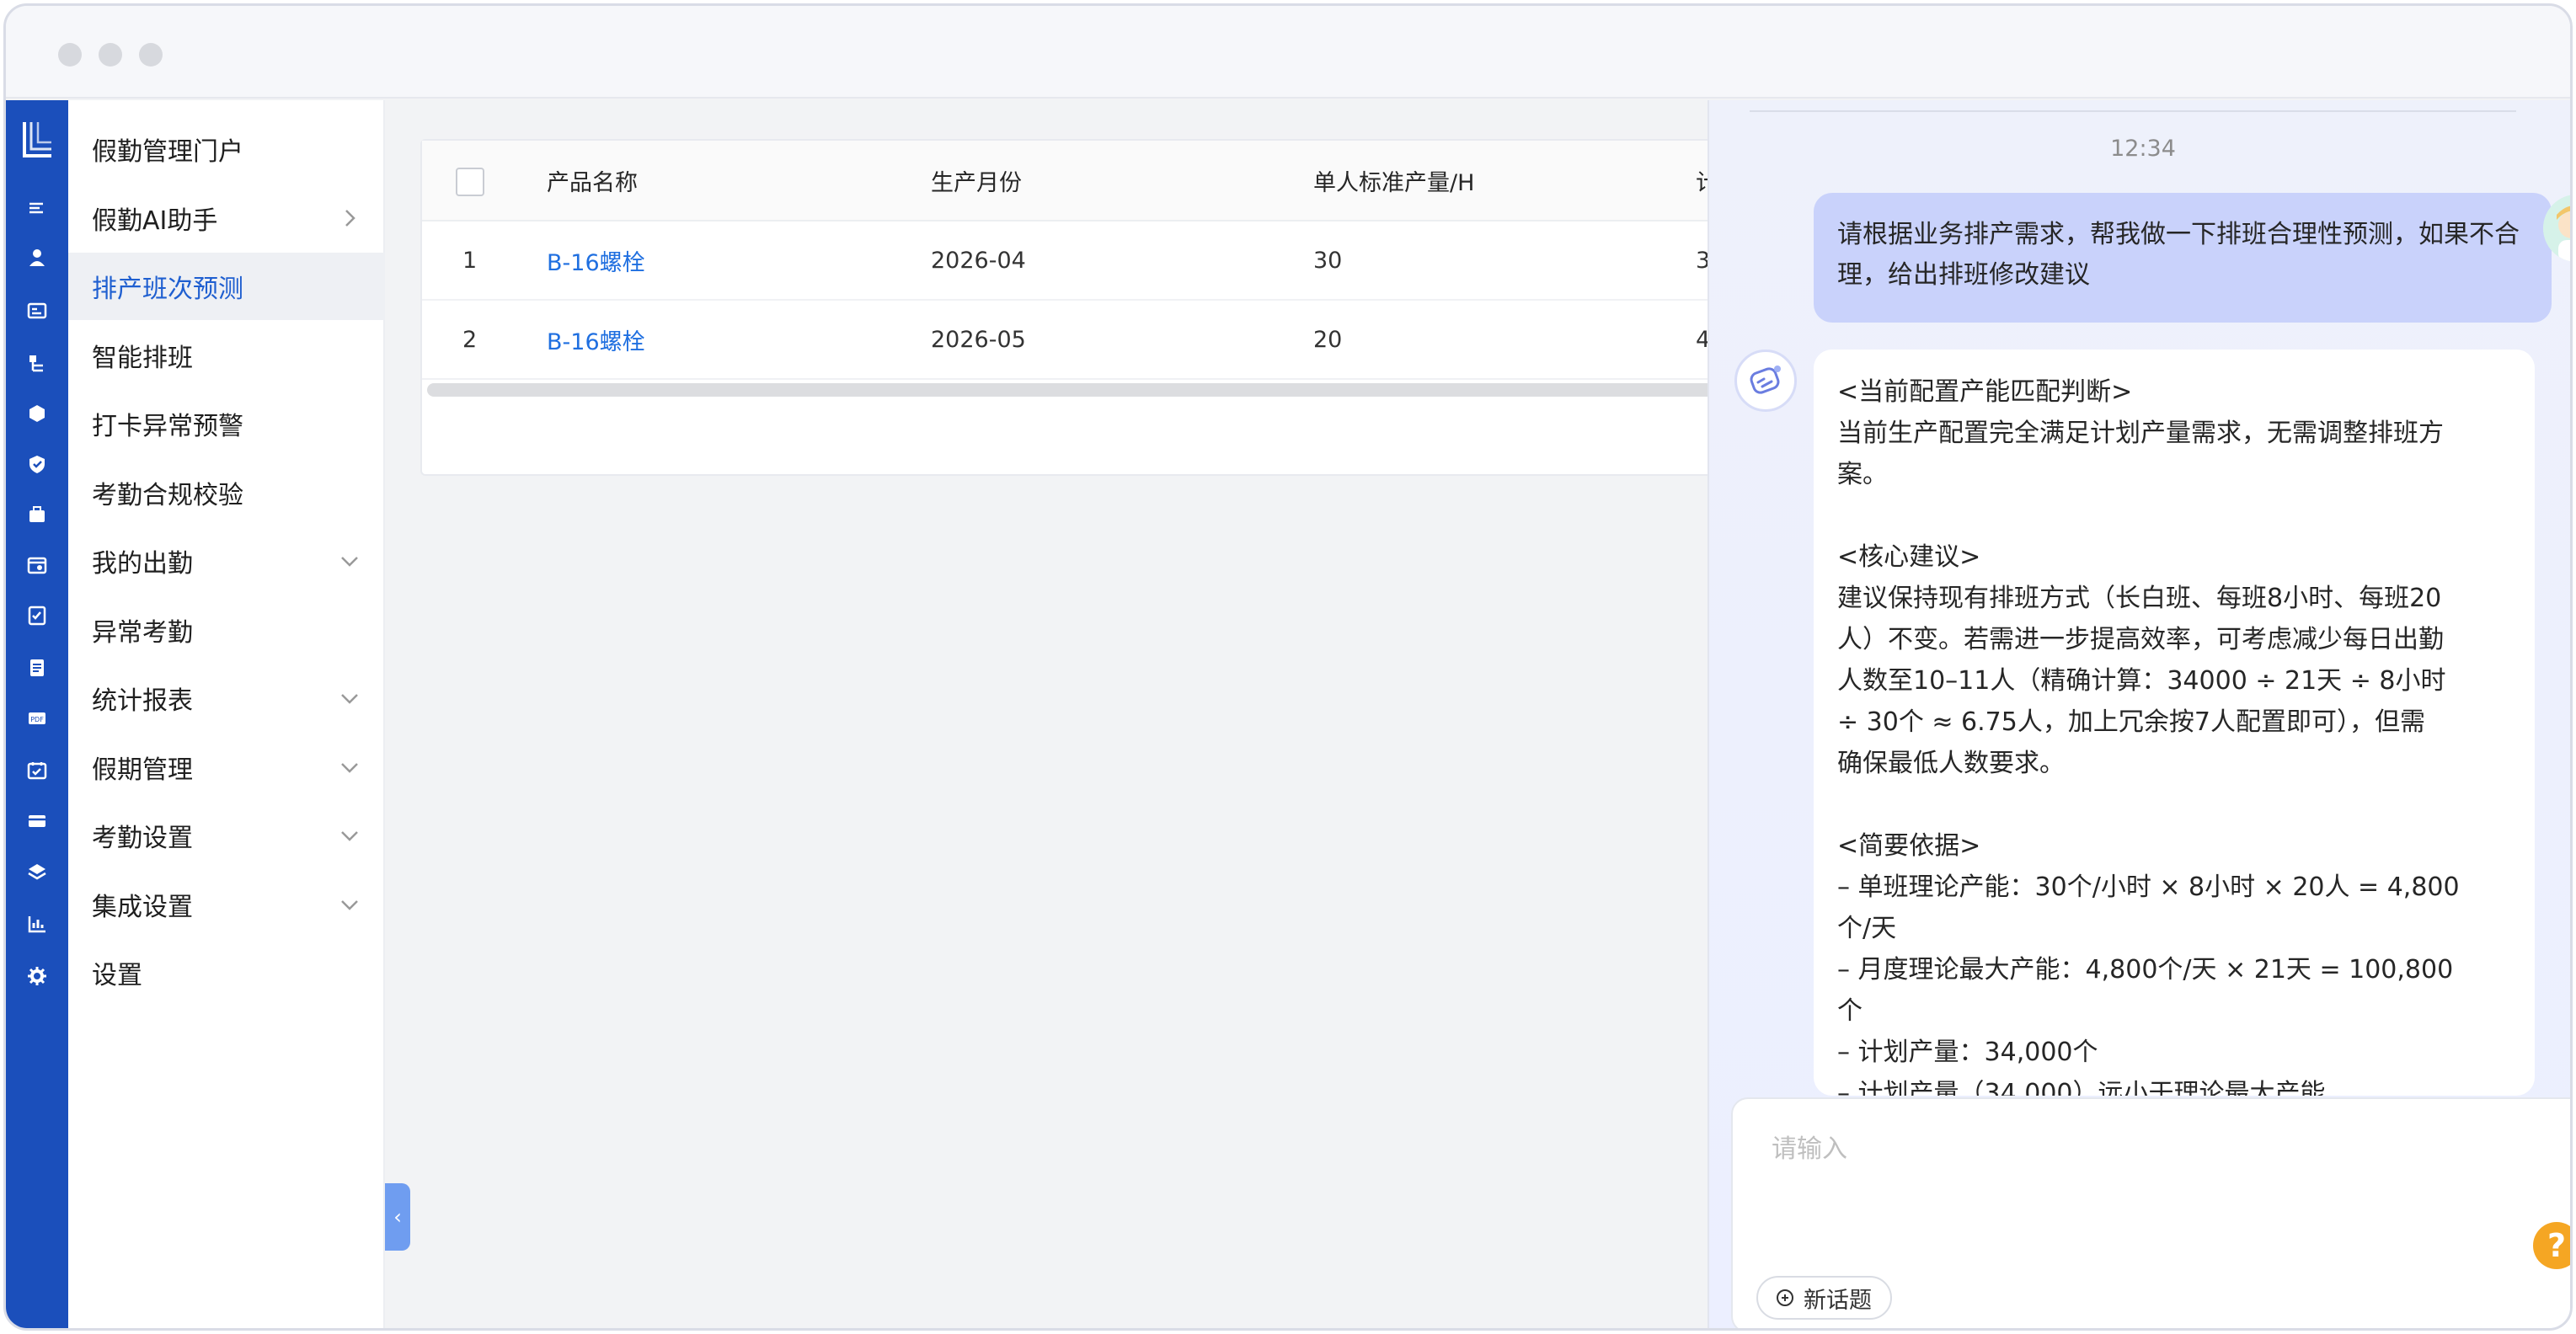  Describe the element at coordinates (151, 55) in the screenshot. I see `window-maximize-dot` at that location.